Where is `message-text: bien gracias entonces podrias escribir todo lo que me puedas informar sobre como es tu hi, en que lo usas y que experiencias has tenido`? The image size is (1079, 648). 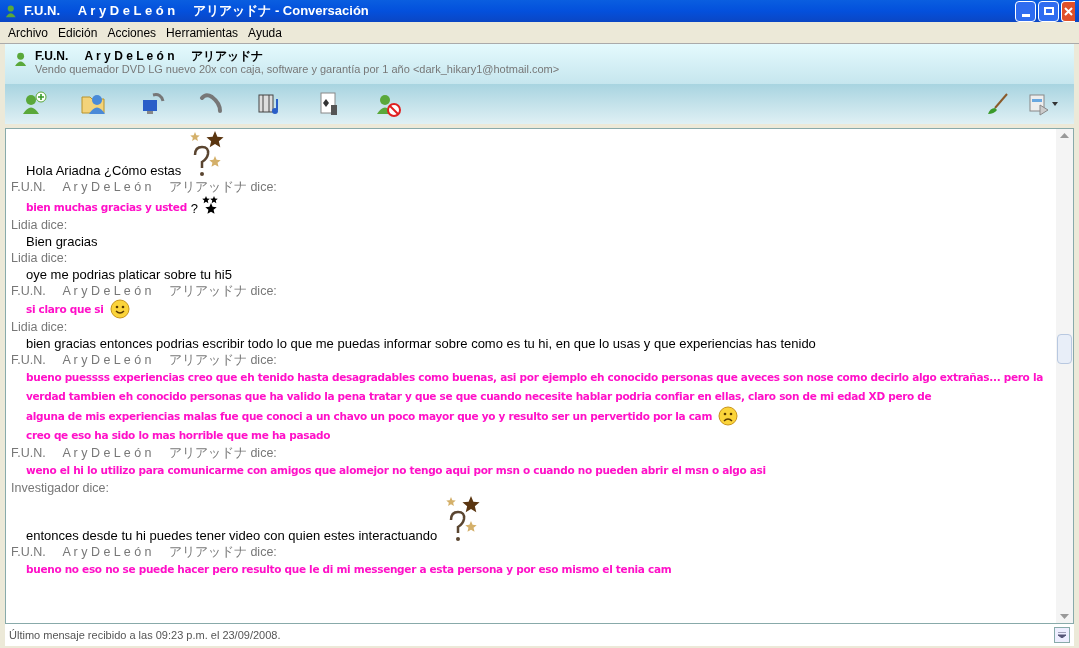 message-text: bien gracias entonces podrias escribir todo lo que me puedas informar sobre como es tu hi, en que lo usas y que experiencias has tenido is located at coordinates (421, 343).